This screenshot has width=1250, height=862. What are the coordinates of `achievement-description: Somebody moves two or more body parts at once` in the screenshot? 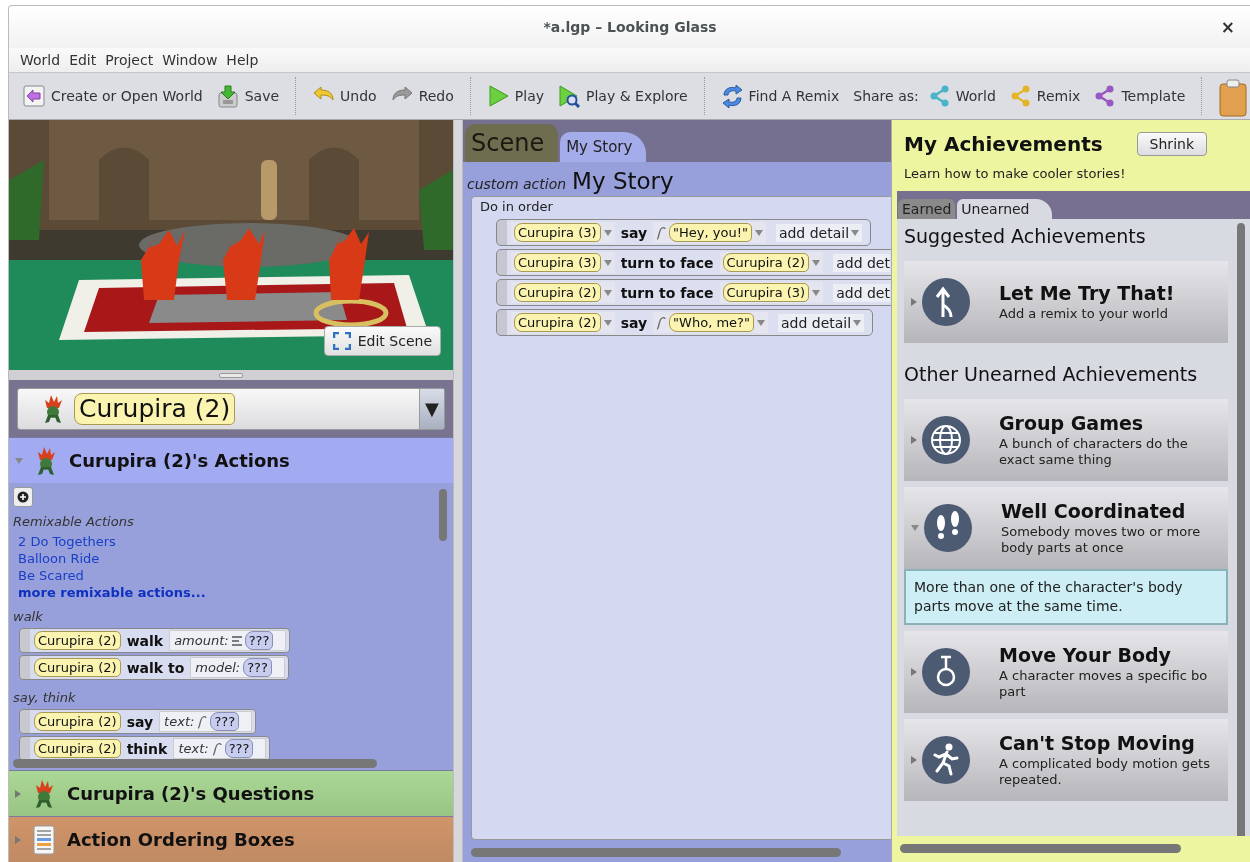 It's located at (1101, 540).